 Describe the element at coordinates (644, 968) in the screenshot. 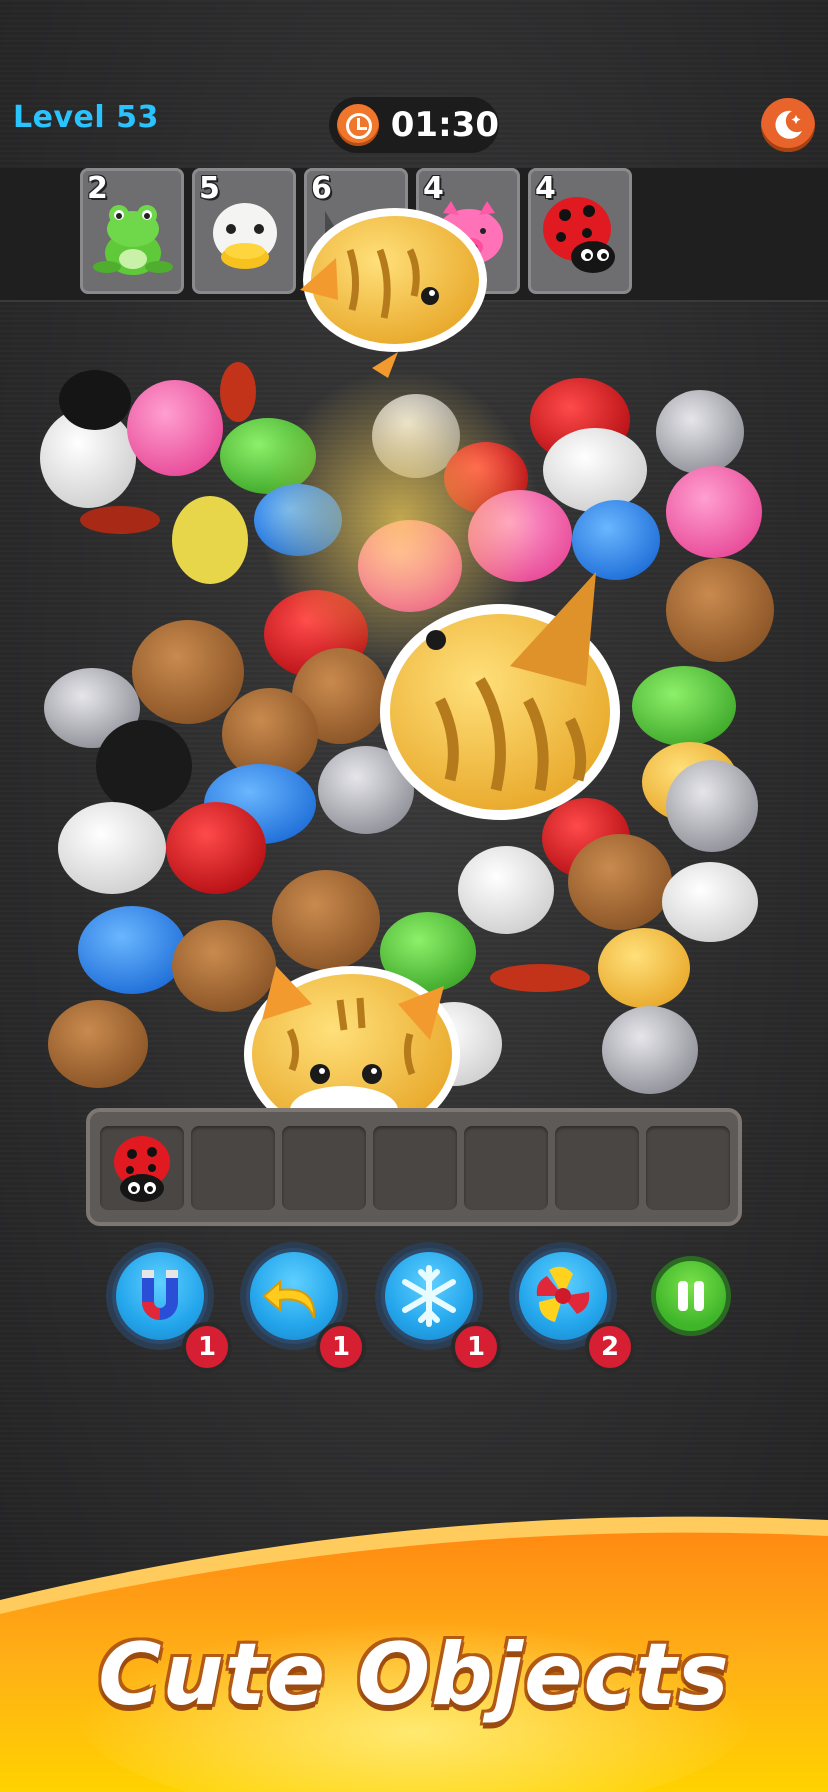

I see `pile-cat` at that location.